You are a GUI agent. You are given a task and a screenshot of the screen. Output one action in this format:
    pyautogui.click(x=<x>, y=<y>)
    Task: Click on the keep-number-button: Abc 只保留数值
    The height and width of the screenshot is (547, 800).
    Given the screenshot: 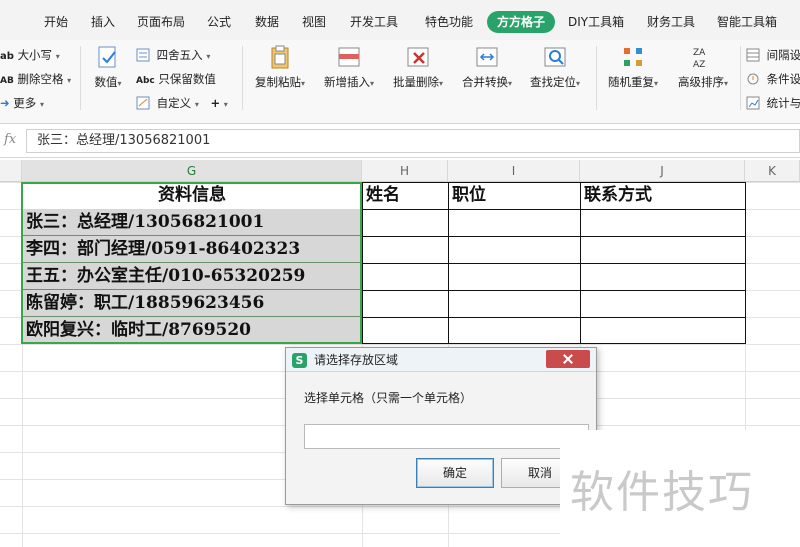 What is the action you would take?
    pyautogui.click(x=176, y=79)
    